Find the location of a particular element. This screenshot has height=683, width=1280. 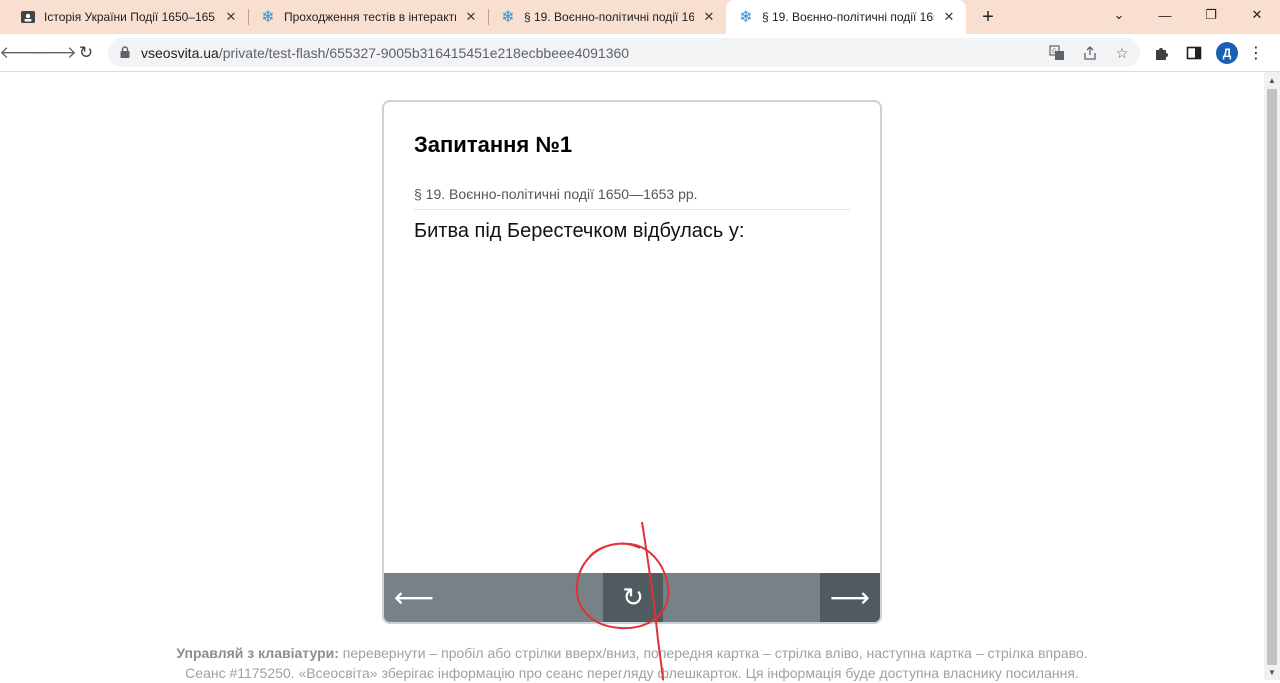

tab-search-button: ⌄ is located at coordinates (1119, 15).